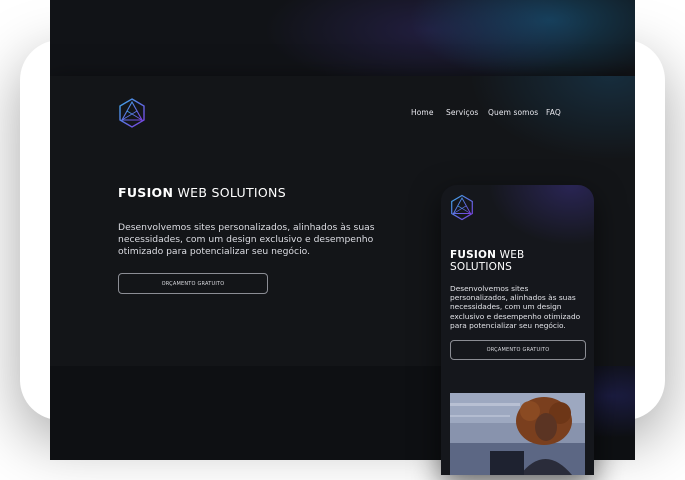 Image resolution: width=685 pixels, height=480 pixels. I want to click on woman-with-curly-hair-photo, so click(517, 434).